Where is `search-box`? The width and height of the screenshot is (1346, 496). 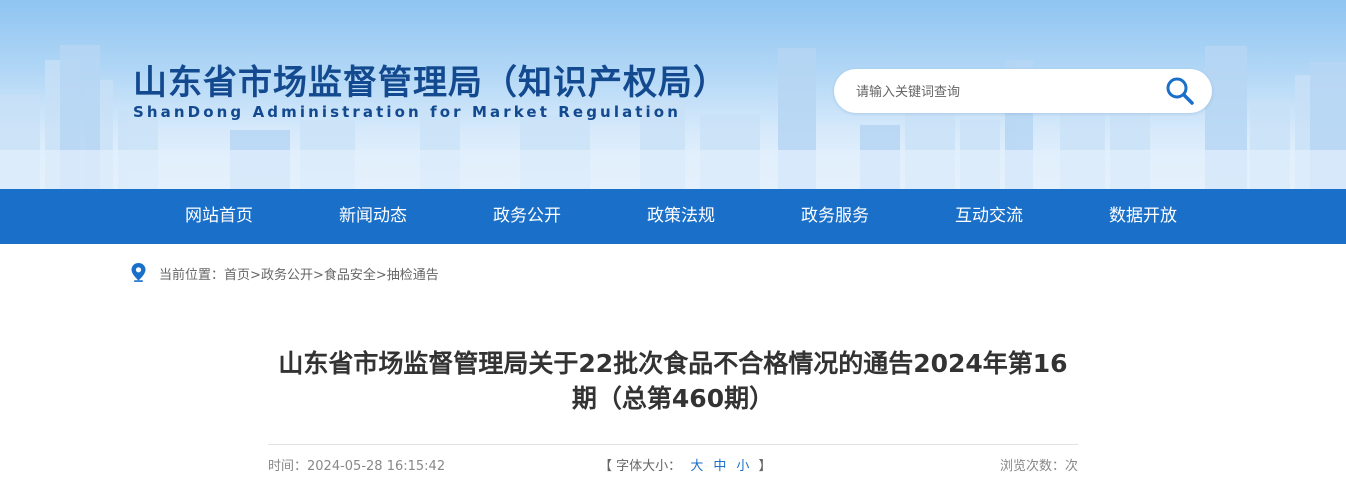 search-box is located at coordinates (1023, 92).